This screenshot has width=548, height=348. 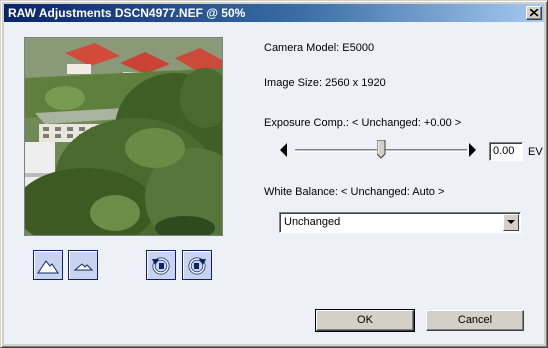 I want to click on exposure-comp-label: Exposure Comp.: < Unchanged: +0.00 >, so click(x=363, y=123).